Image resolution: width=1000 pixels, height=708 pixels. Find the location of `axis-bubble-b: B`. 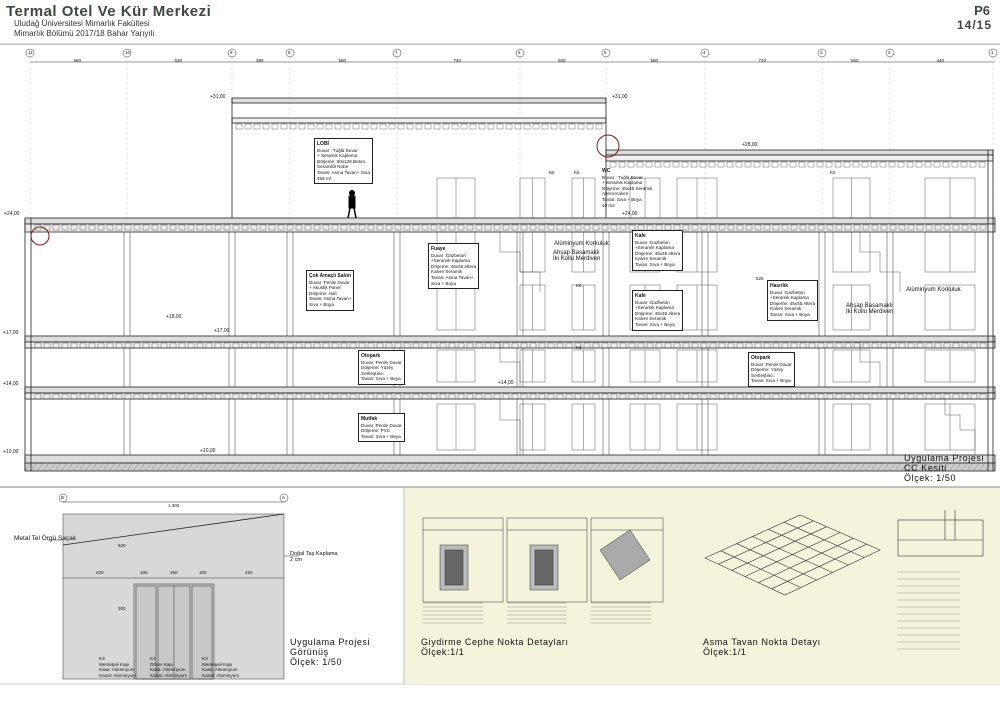

axis-bubble-b: B is located at coordinates (63, 497).